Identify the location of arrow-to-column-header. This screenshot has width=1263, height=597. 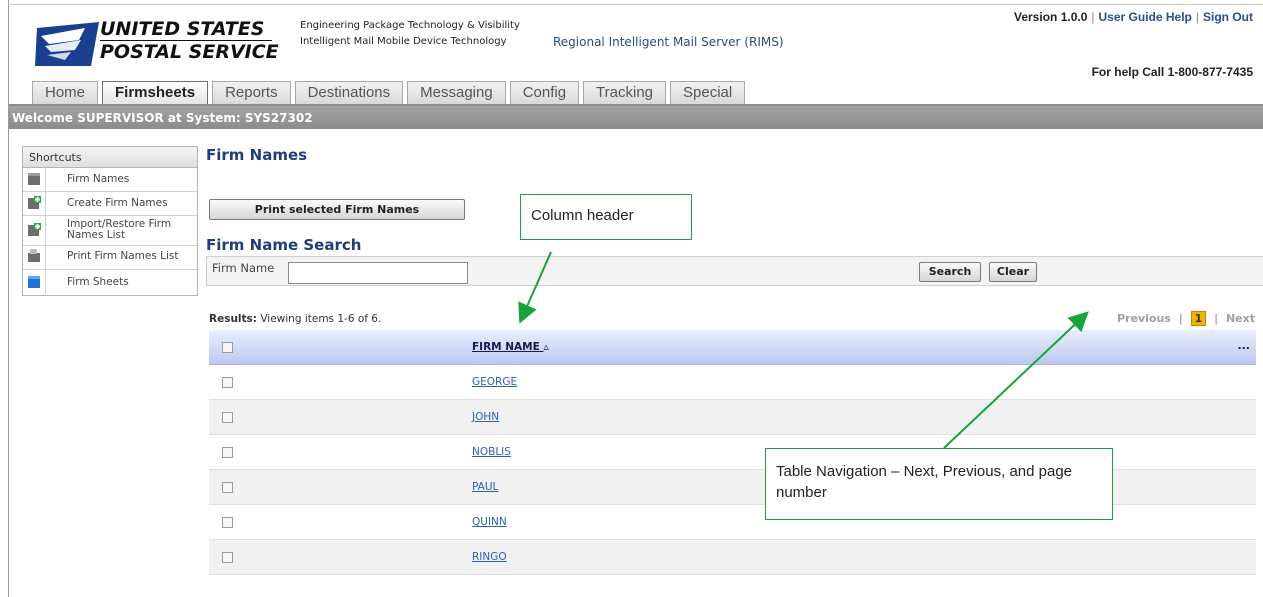
(535, 287).